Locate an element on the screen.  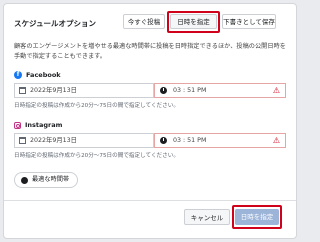
tab-post-now: 今すぐ投稿 is located at coordinates (144, 21).